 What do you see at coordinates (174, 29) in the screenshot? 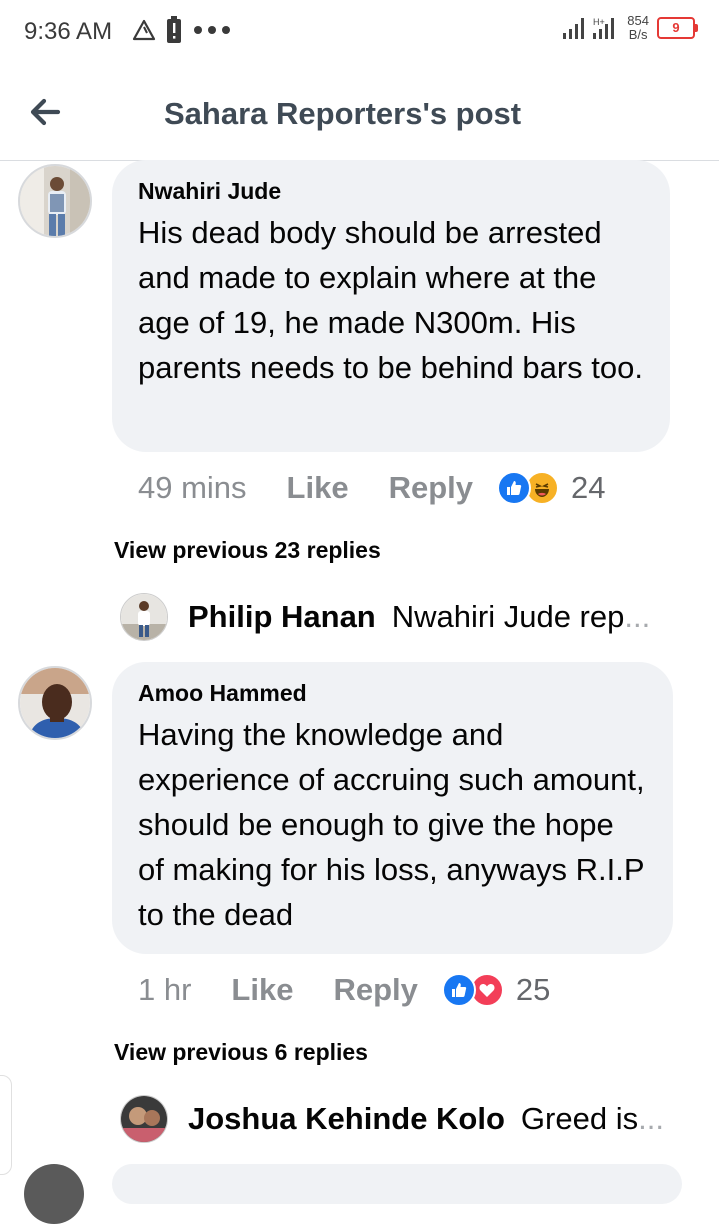
I see `battery-saver-icon` at bounding box center [174, 29].